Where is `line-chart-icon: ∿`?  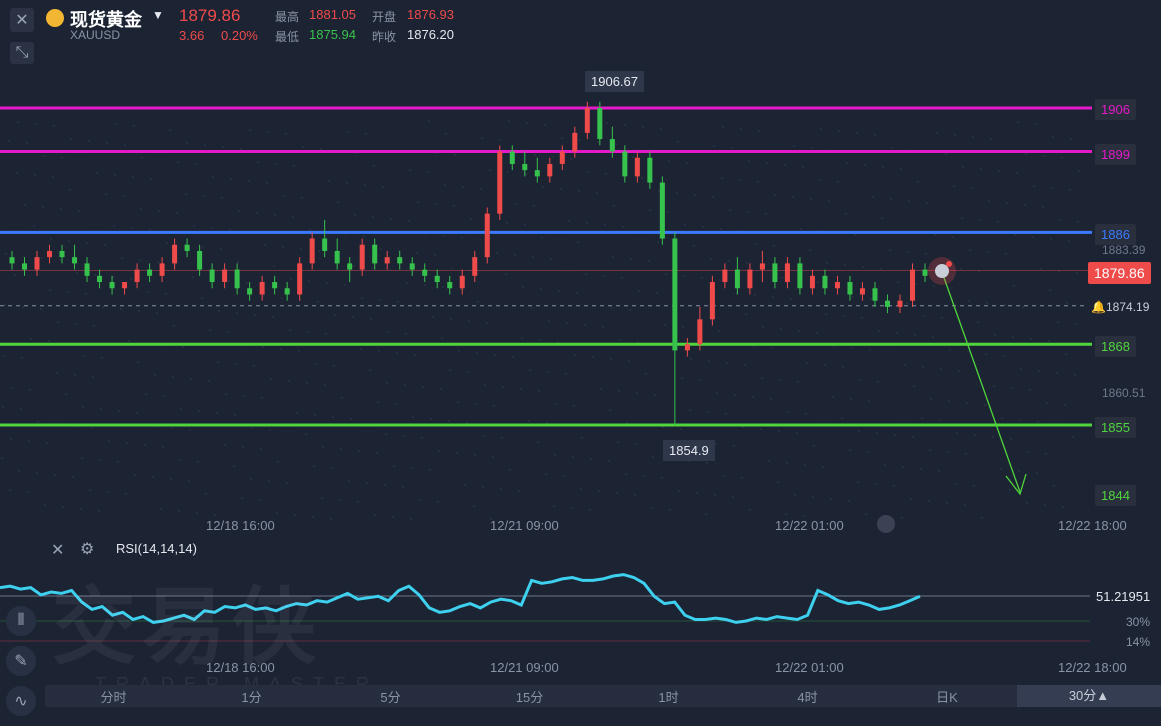 line-chart-icon: ∿ is located at coordinates (21, 701).